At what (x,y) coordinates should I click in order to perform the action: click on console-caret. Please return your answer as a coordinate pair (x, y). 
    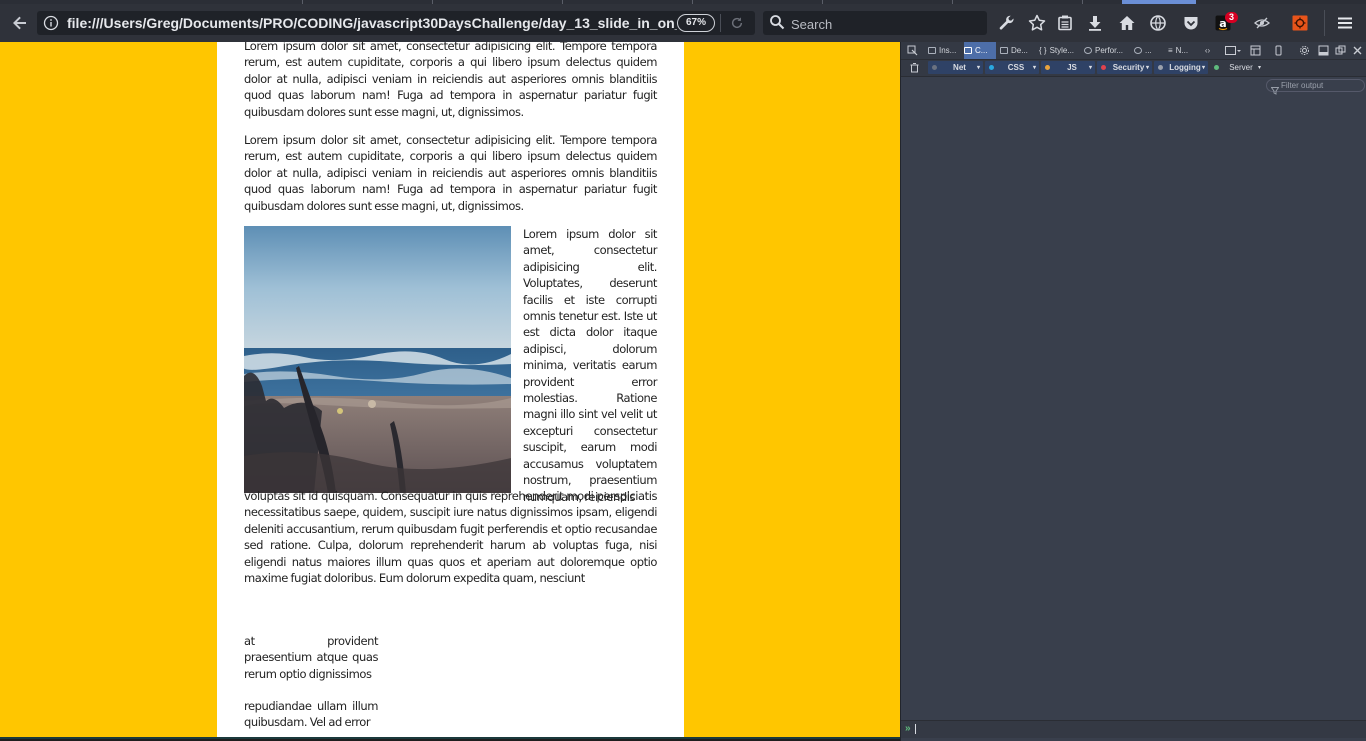
    Looking at the image, I should click on (915, 729).